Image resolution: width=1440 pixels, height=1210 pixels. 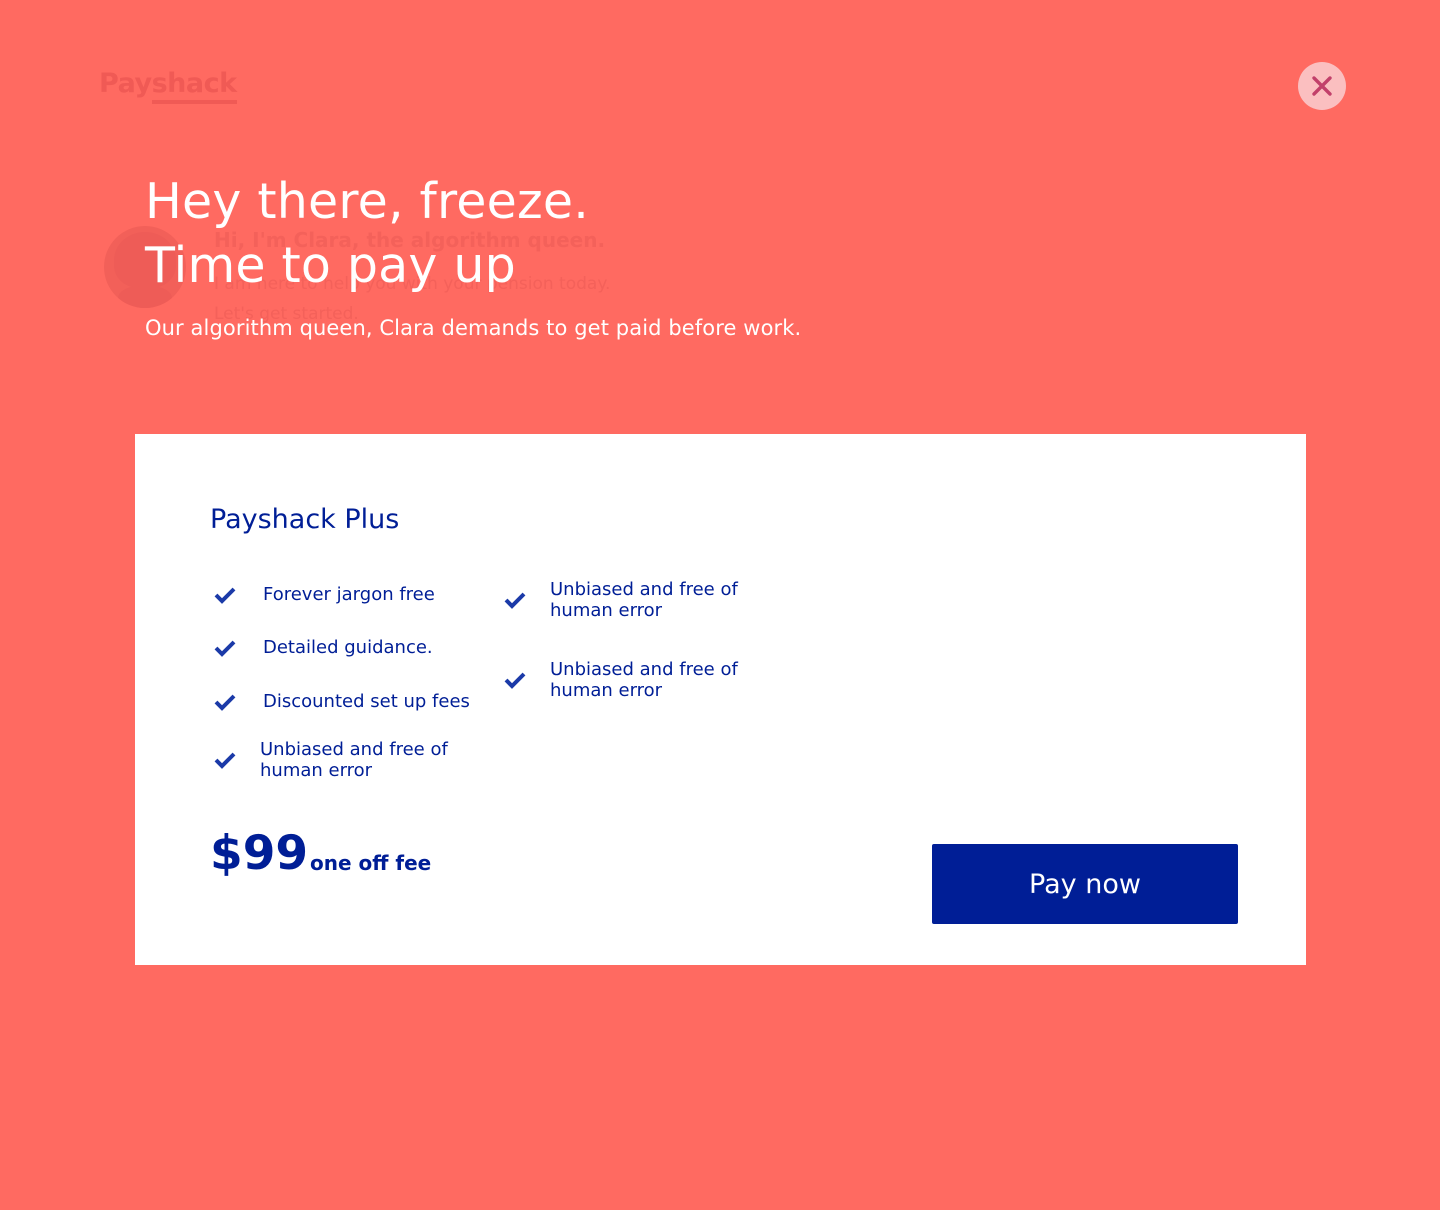 What do you see at coordinates (259, 853) in the screenshot?
I see `price: $99` at bounding box center [259, 853].